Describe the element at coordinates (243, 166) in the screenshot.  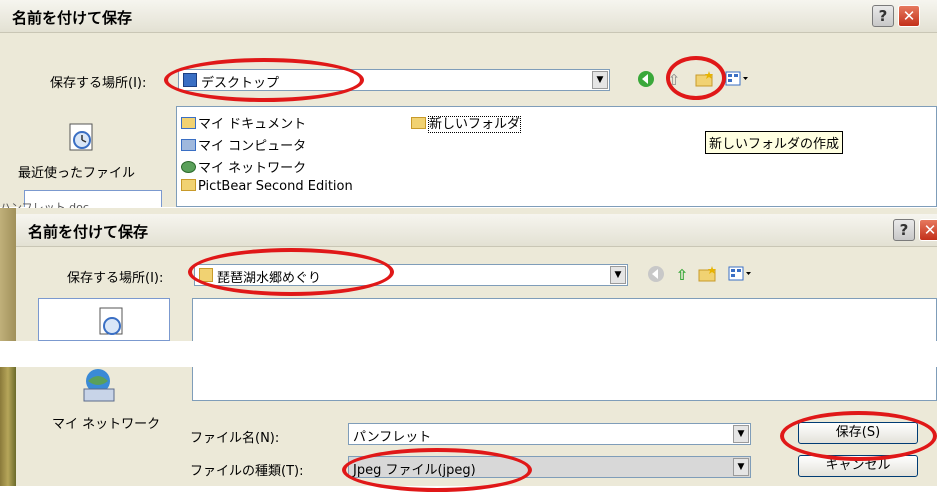
I see `list-item: マイ ネットワーク` at that location.